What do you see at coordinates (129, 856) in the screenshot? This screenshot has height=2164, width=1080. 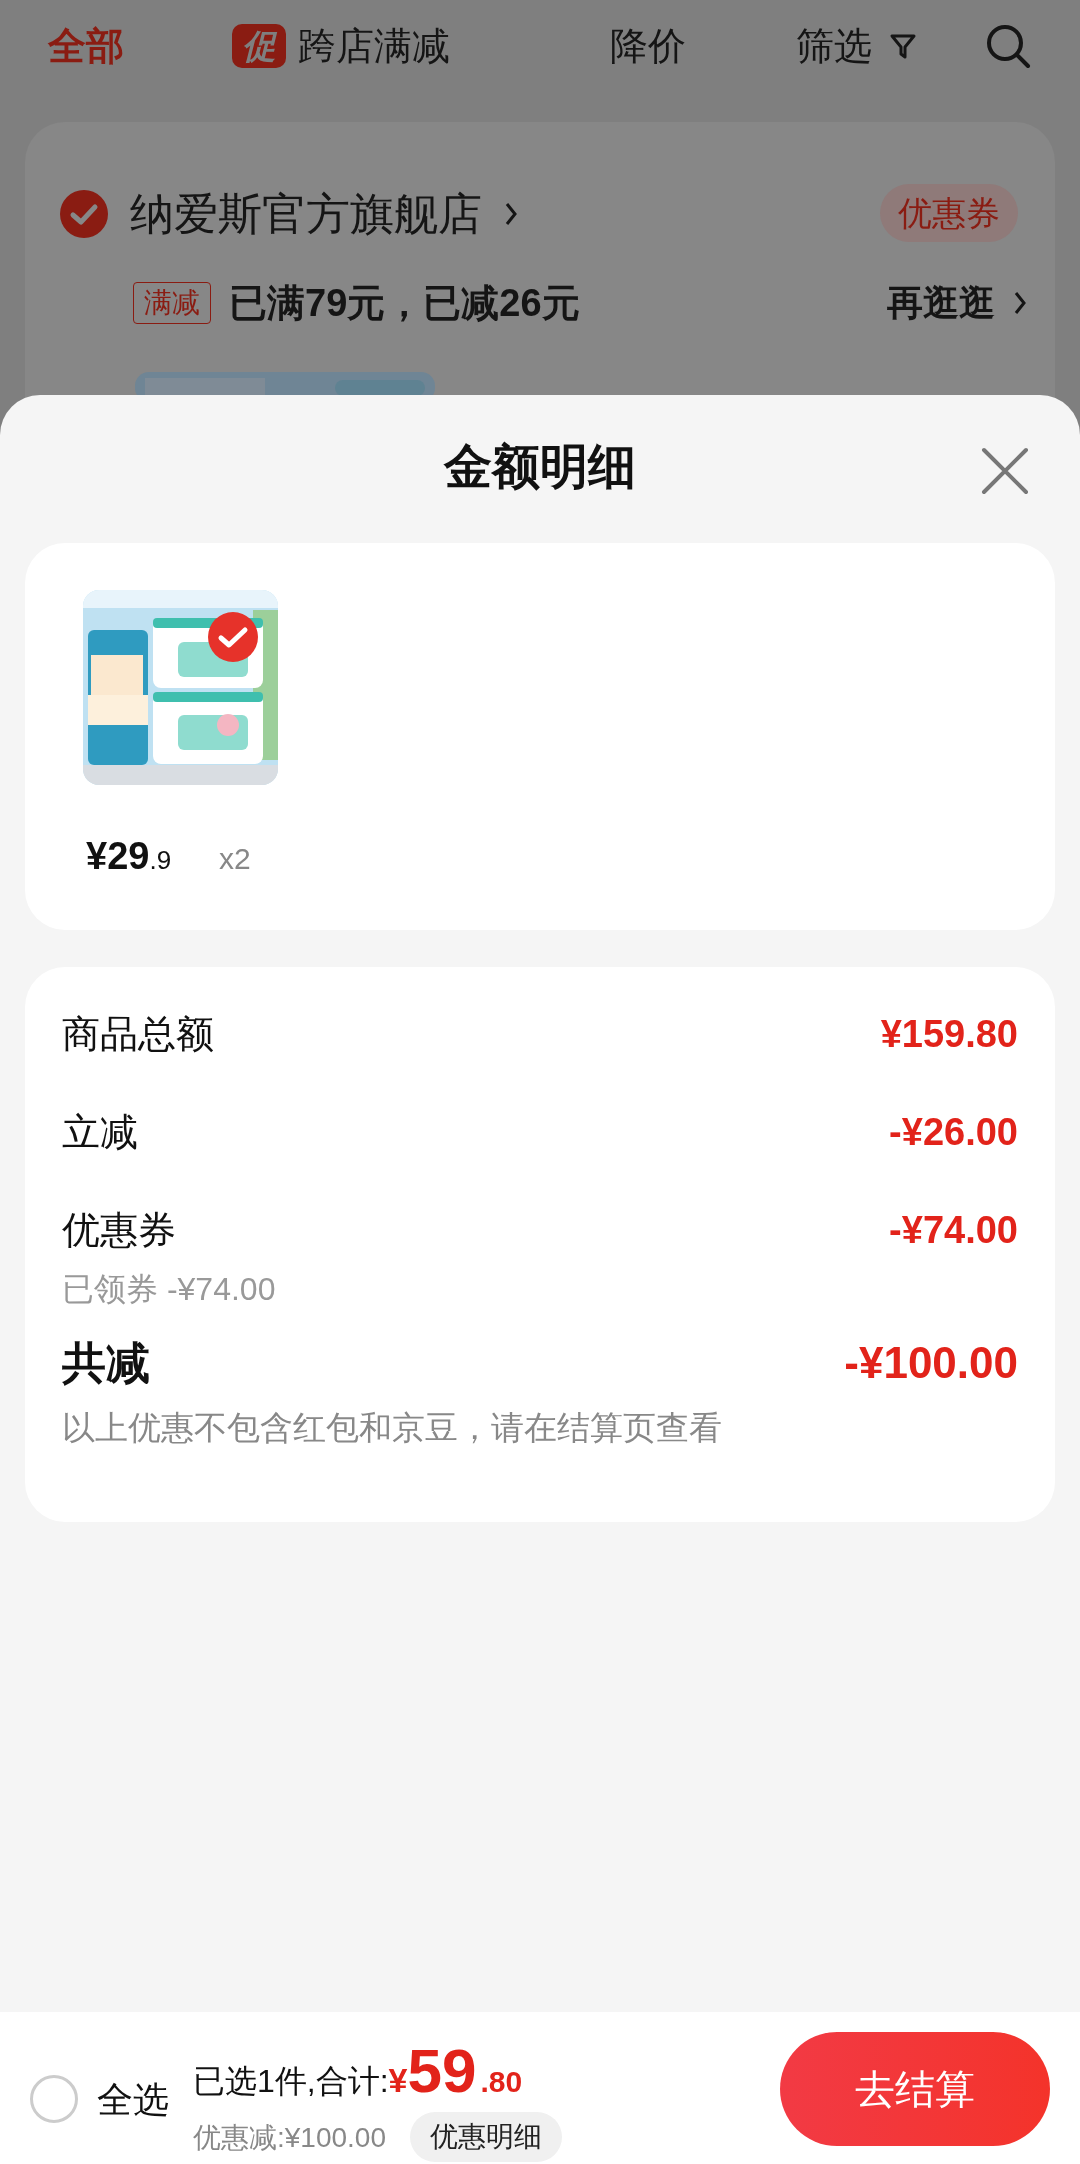 I see `item-price: ¥29.9` at bounding box center [129, 856].